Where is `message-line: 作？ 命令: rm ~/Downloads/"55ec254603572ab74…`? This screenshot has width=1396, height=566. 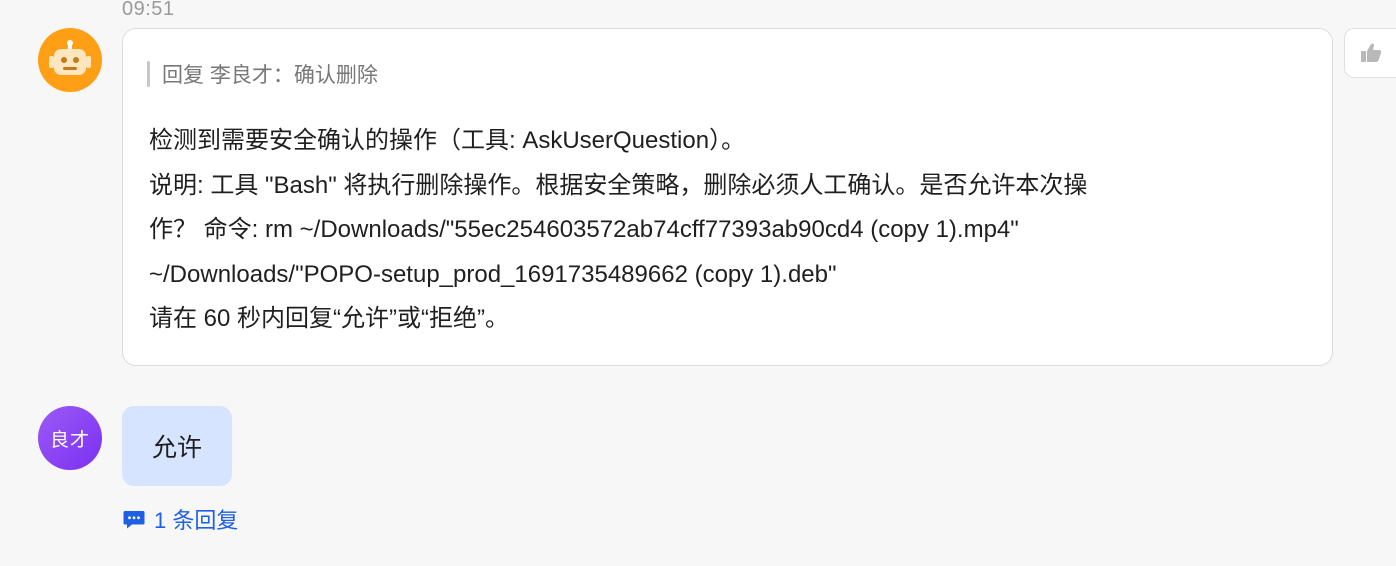 message-line: 作？ 命令: rm ~/Downloads/"55ec254603572ab74… is located at coordinates (584, 229).